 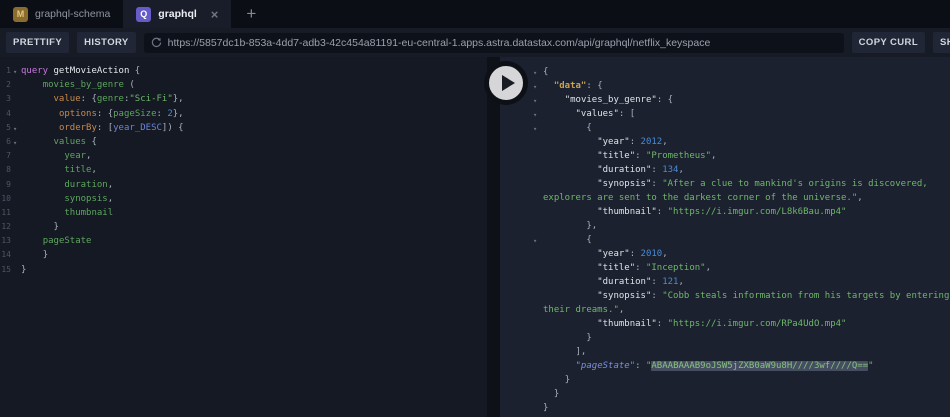 What do you see at coordinates (8, 99) in the screenshot?
I see `line-number: 3` at bounding box center [8, 99].